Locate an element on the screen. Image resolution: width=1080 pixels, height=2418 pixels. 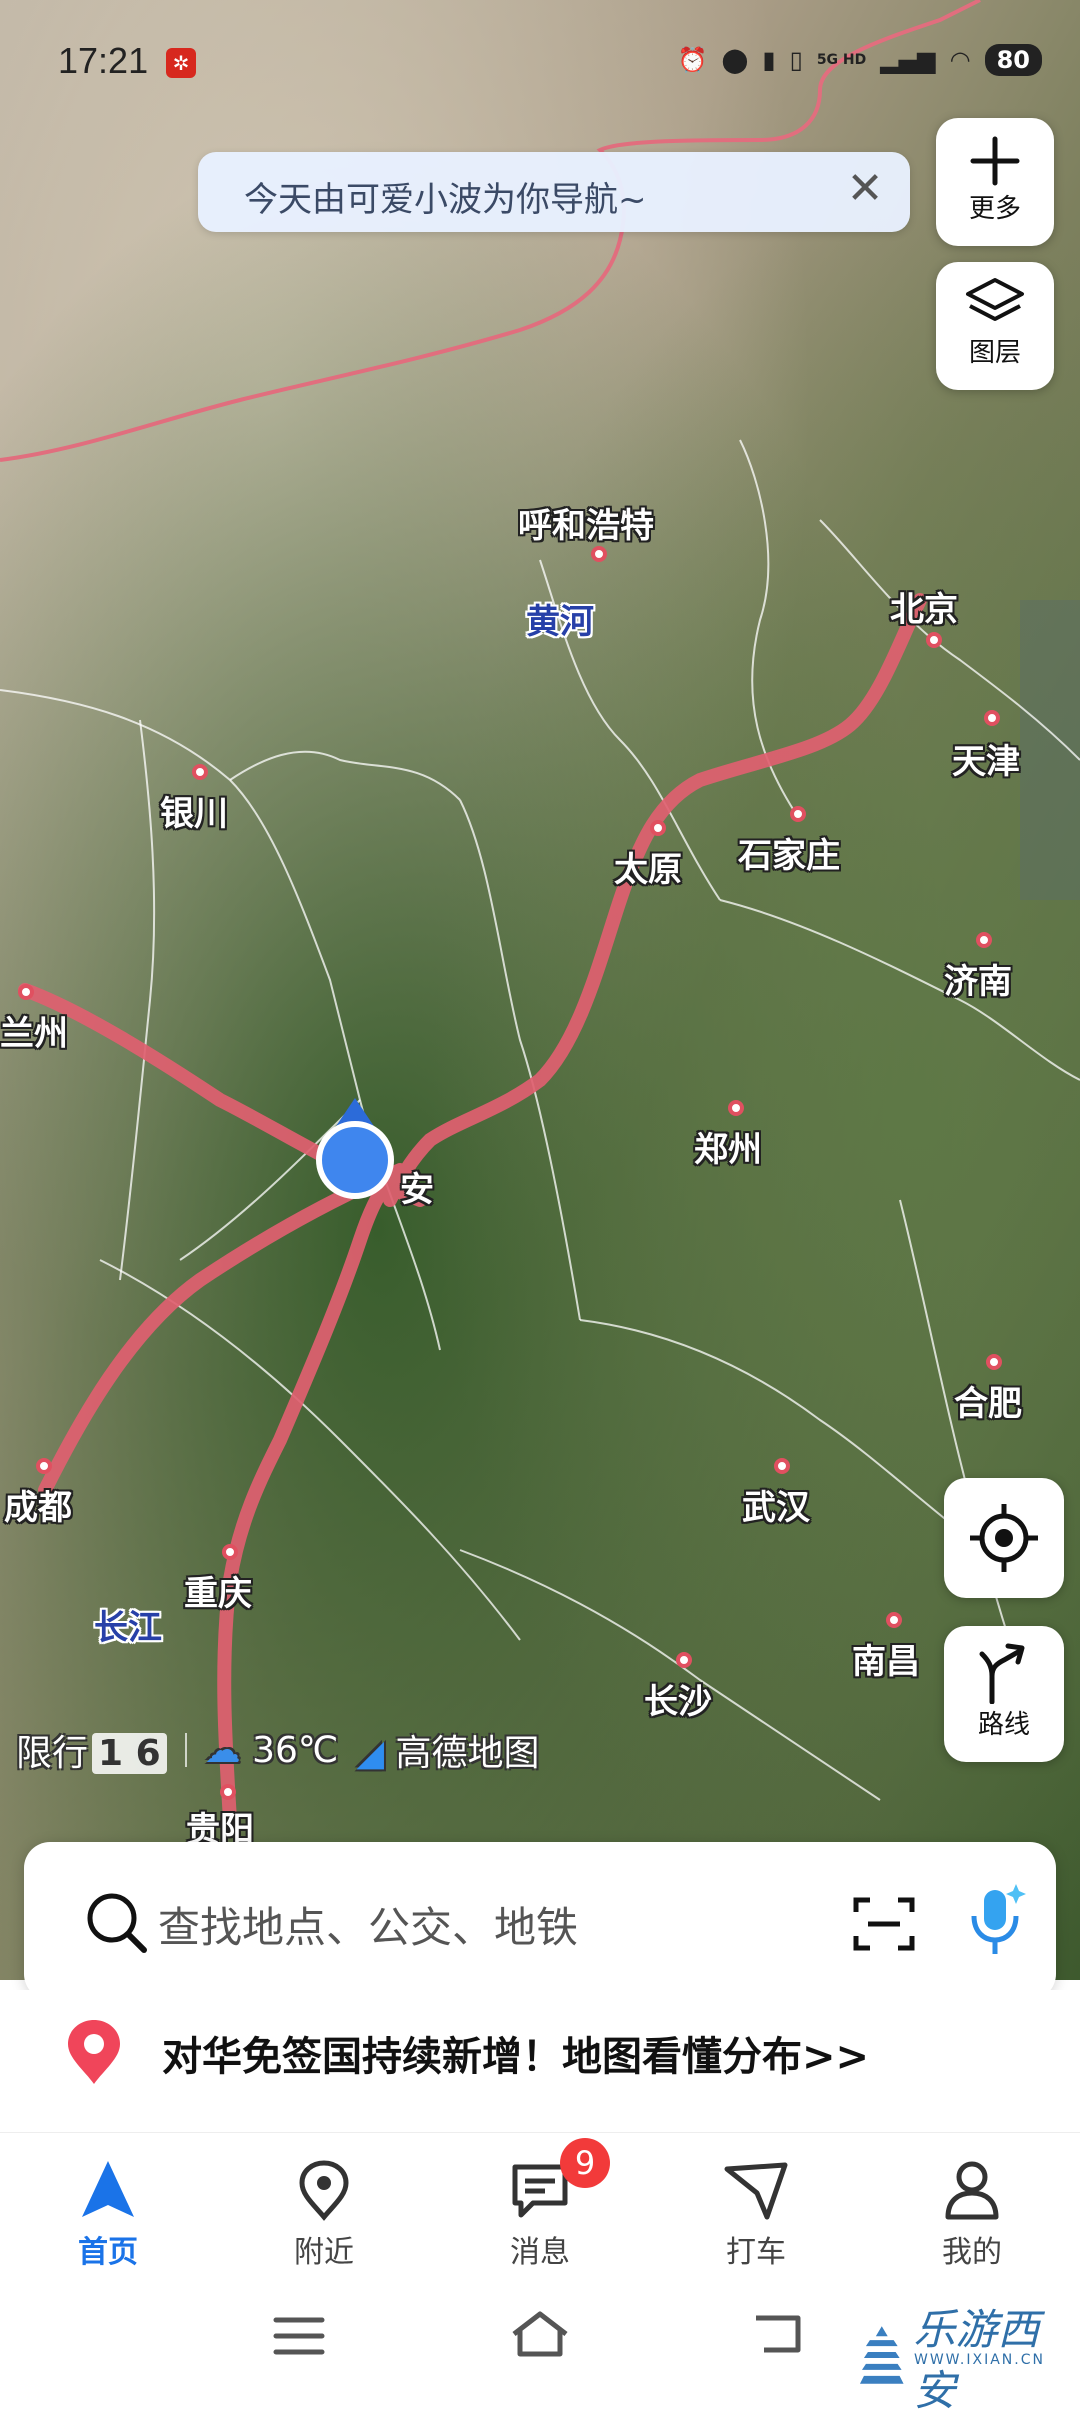
more-button: 更多 is located at coordinates (995, 182).